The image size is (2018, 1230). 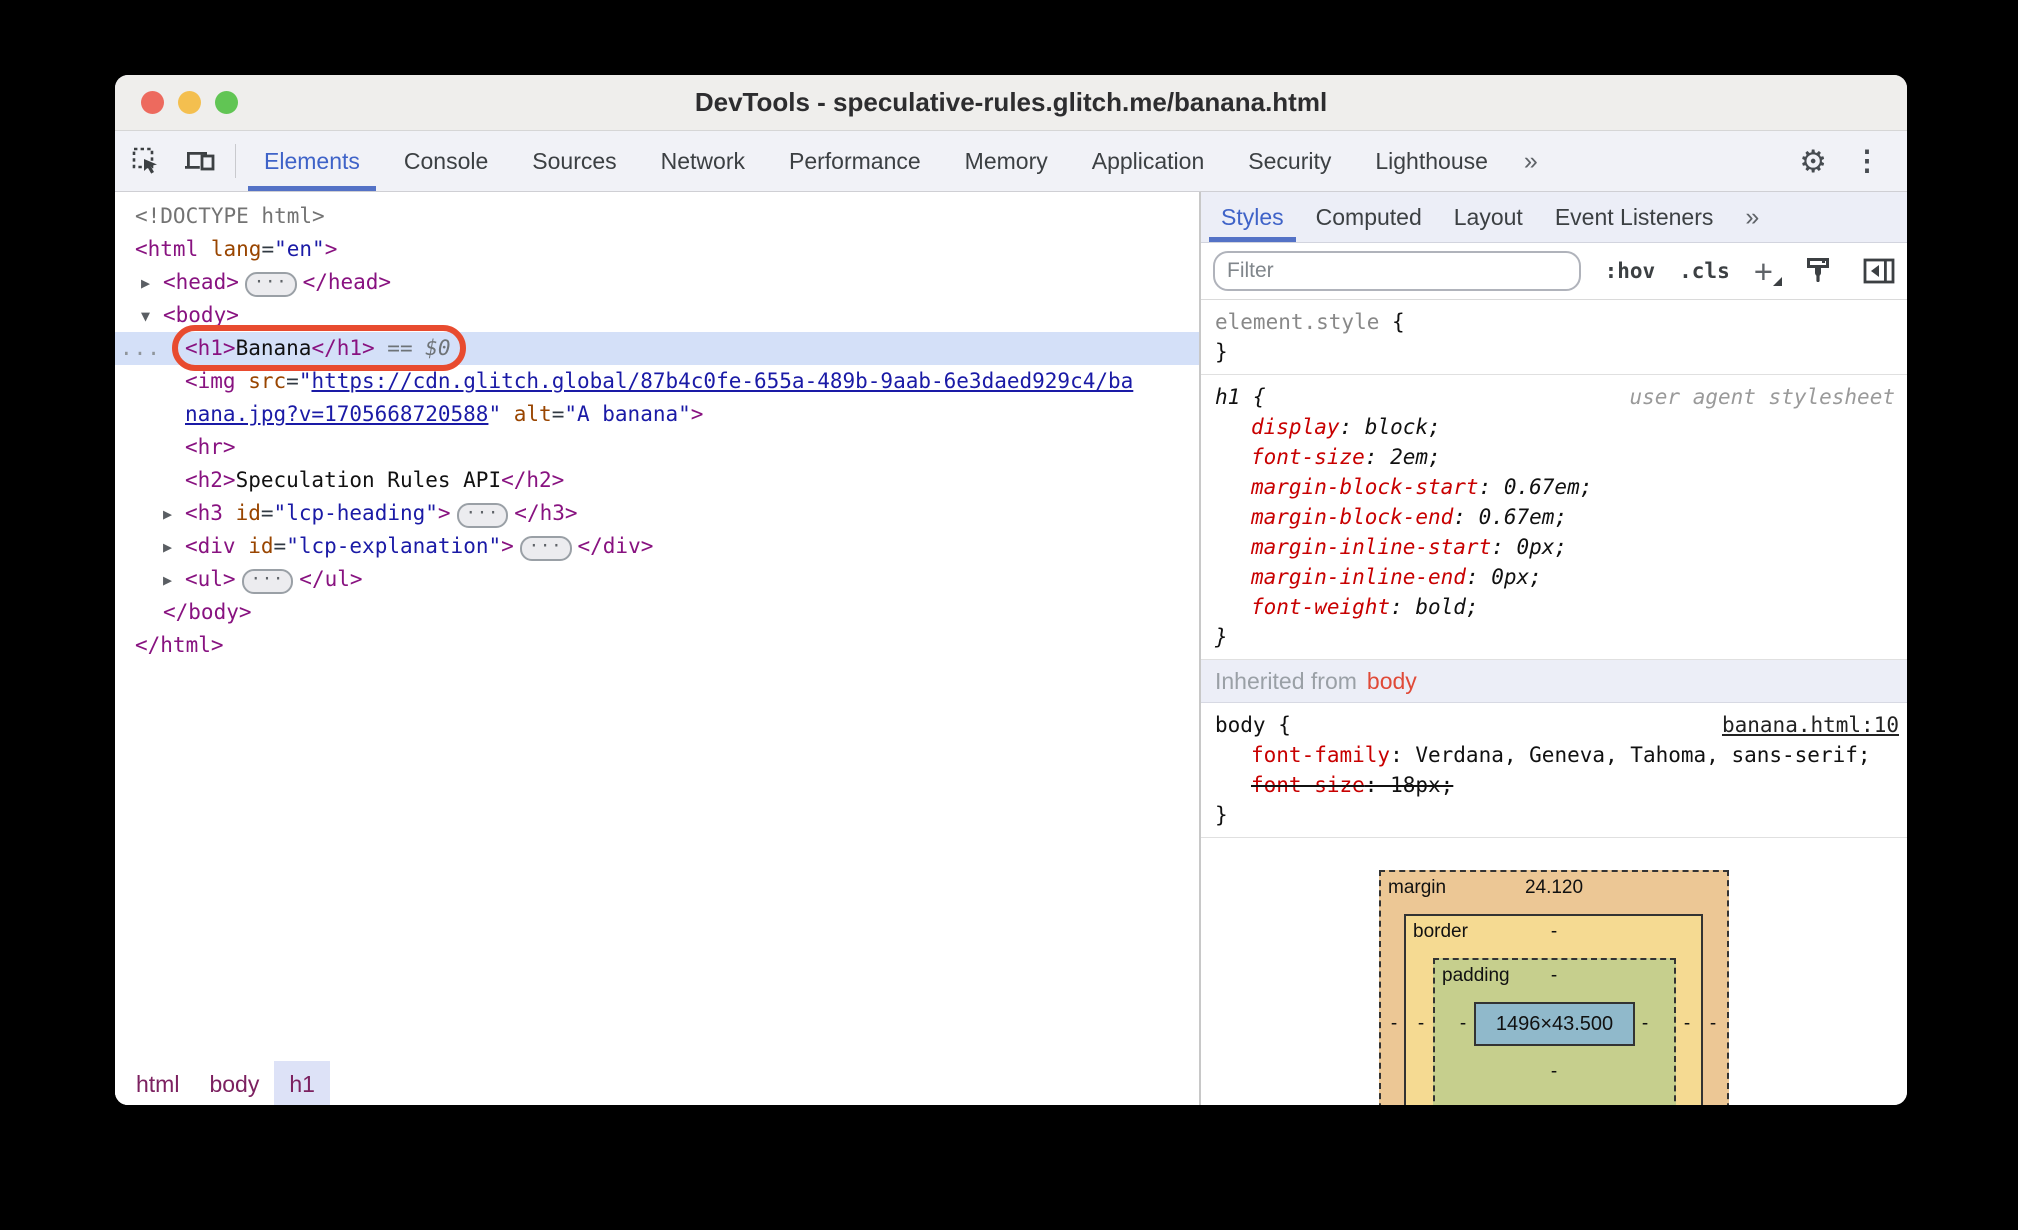 I want to click on inherited-from-header: Inherited from body, so click(x=1554, y=681).